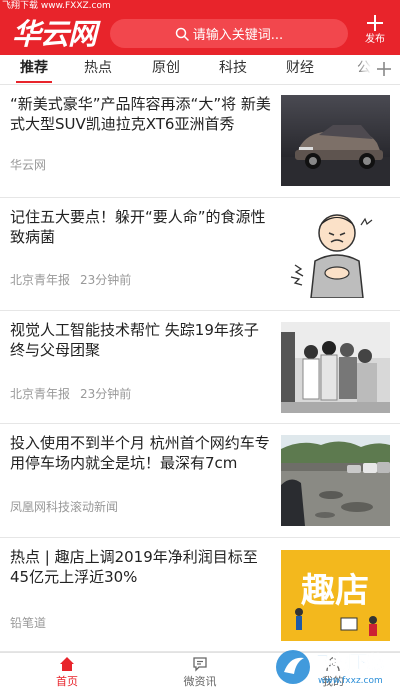  I want to click on news-title: 热点 | 趣店上调2019年净利润目标至45亿元上浮近30%, so click(134, 567).